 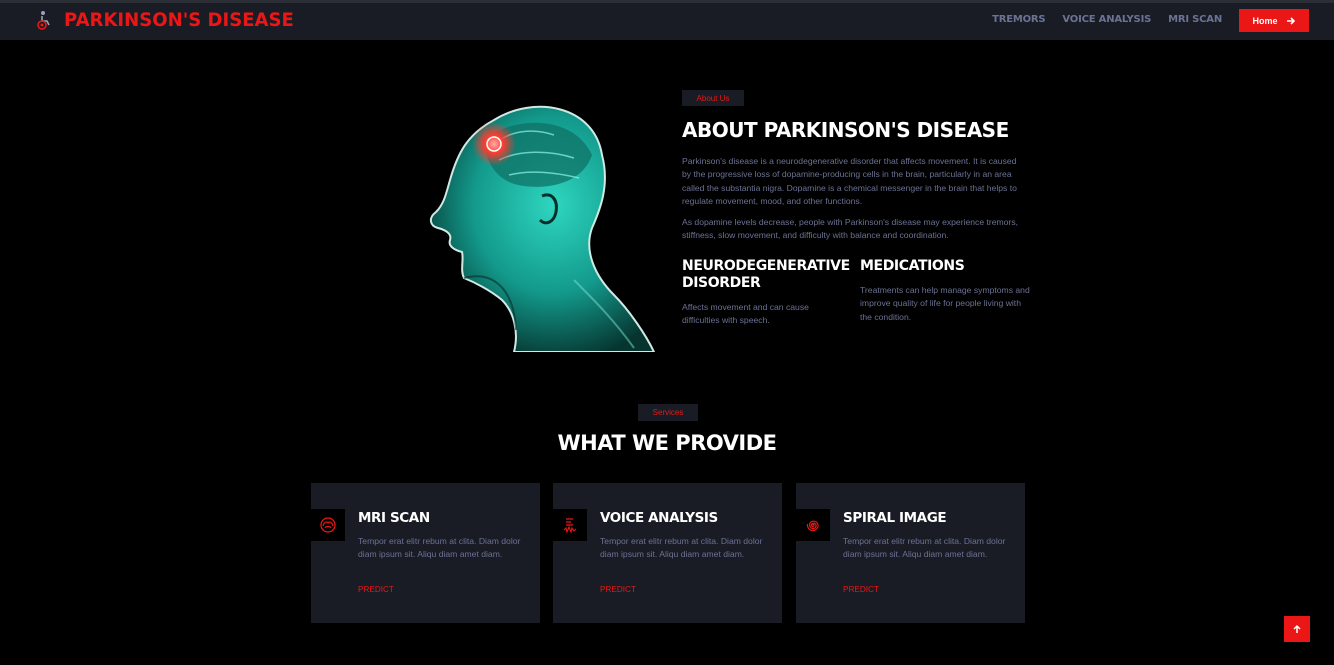 I want to click on card-title: VOICE ANALYSIS, so click(x=659, y=518).